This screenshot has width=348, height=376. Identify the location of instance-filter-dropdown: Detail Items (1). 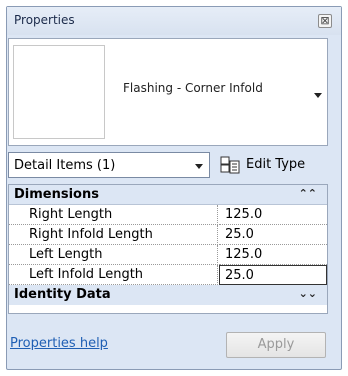
(109, 165).